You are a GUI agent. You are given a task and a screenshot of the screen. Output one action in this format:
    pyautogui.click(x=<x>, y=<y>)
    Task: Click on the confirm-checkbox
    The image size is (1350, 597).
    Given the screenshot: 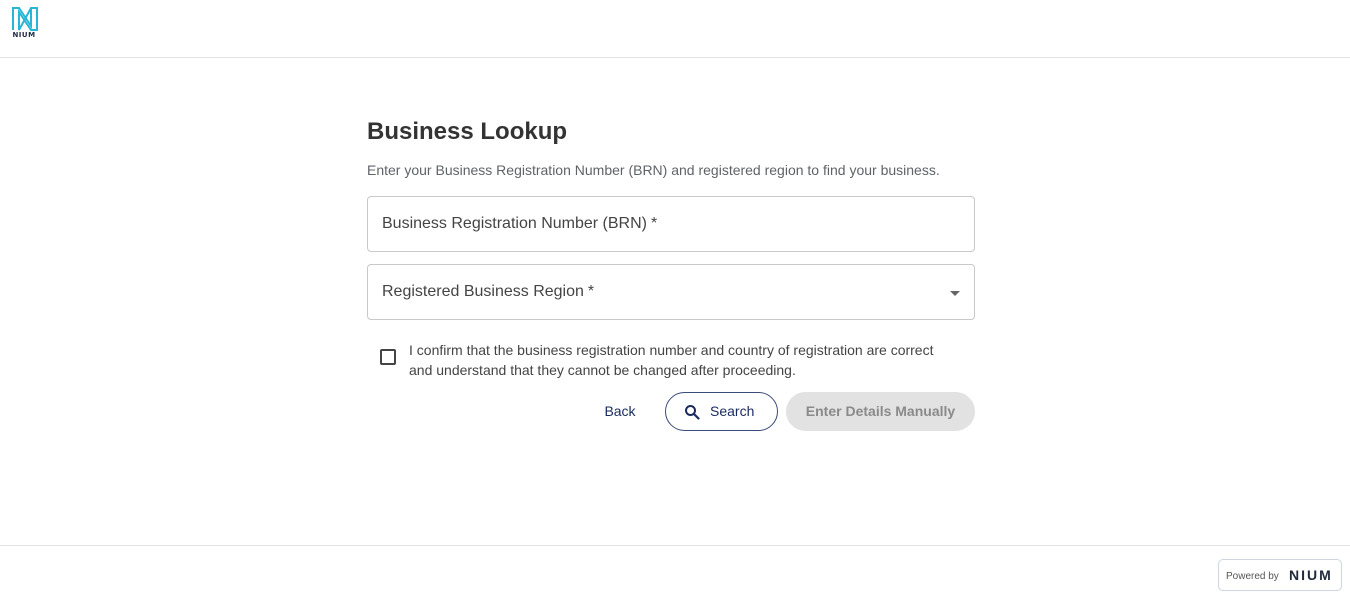 What is the action you would take?
    pyautogui.click(x=388, y=357)
    